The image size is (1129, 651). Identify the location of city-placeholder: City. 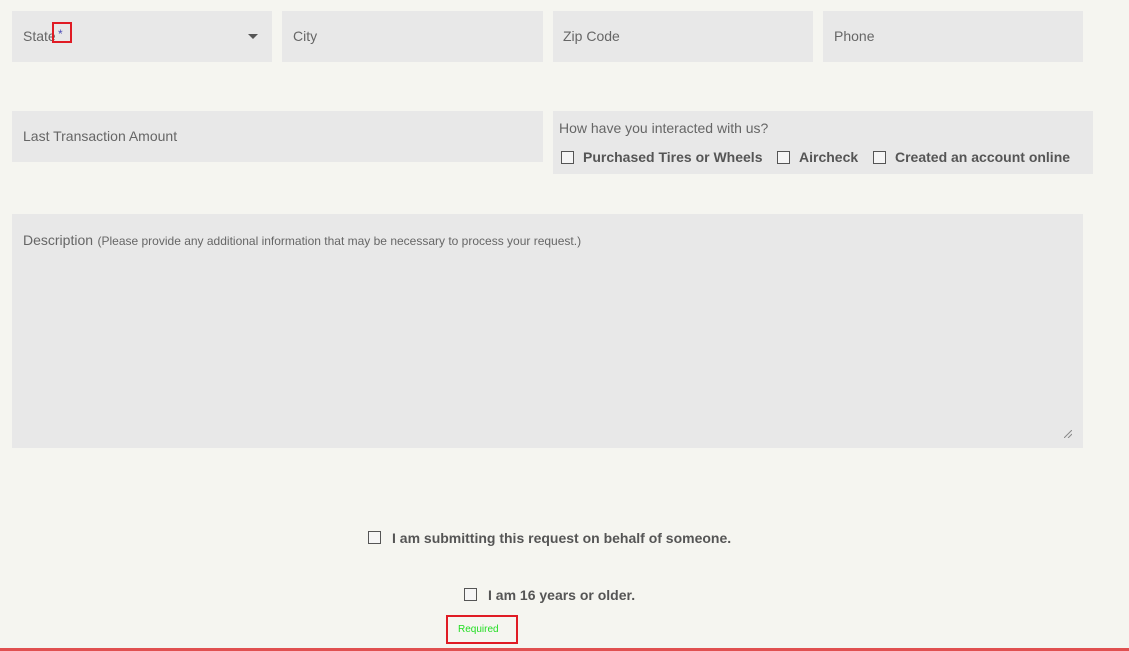
(305, 36).